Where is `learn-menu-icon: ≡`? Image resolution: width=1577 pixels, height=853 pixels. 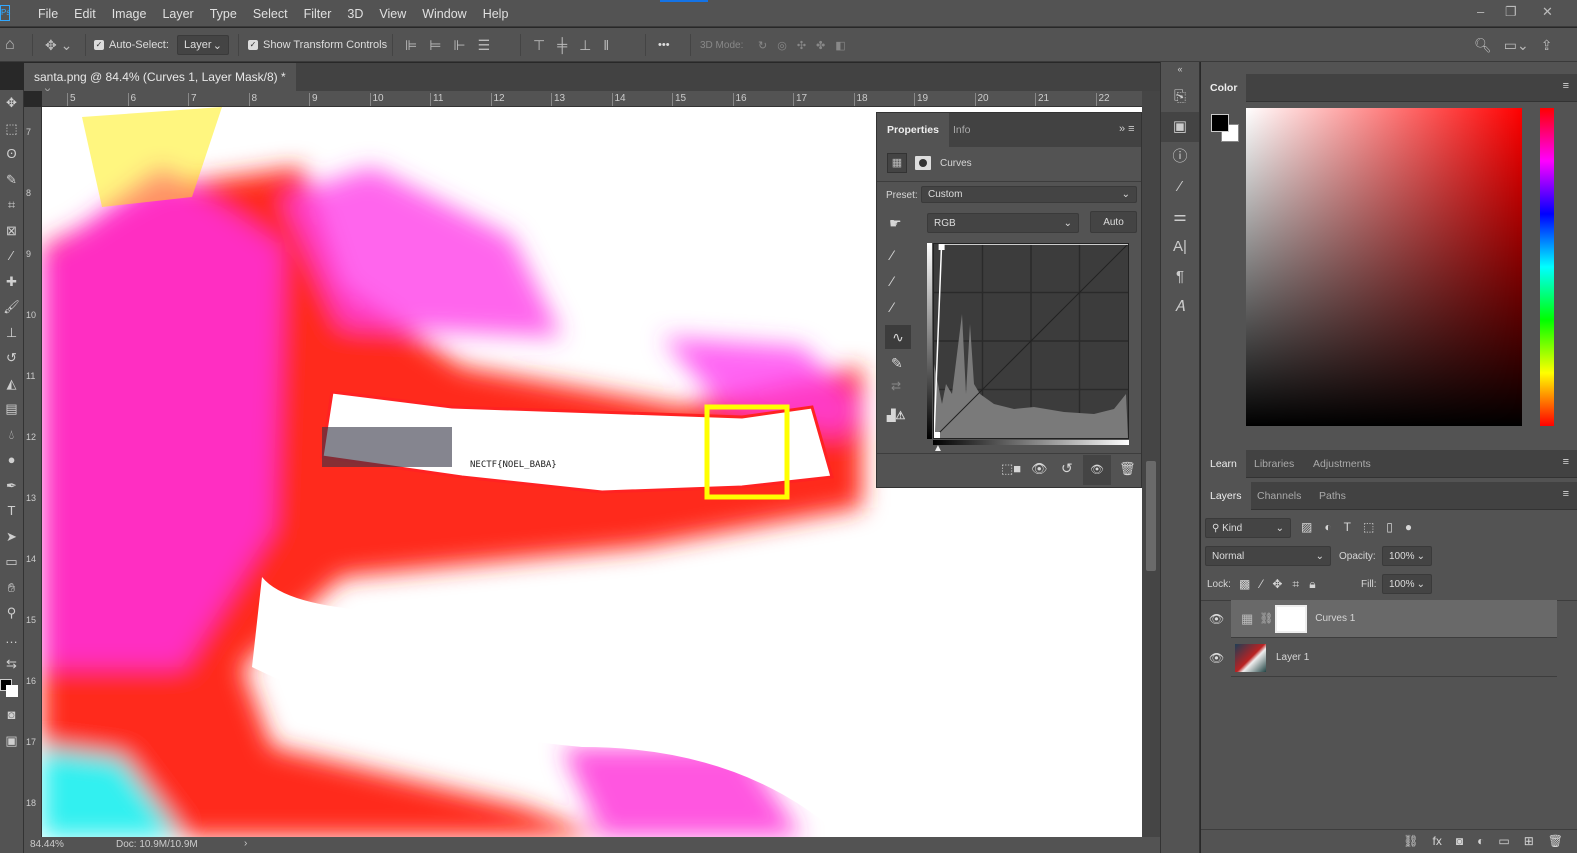 learn-menu-icon: ≡ is located at coordinates (1566, 462).